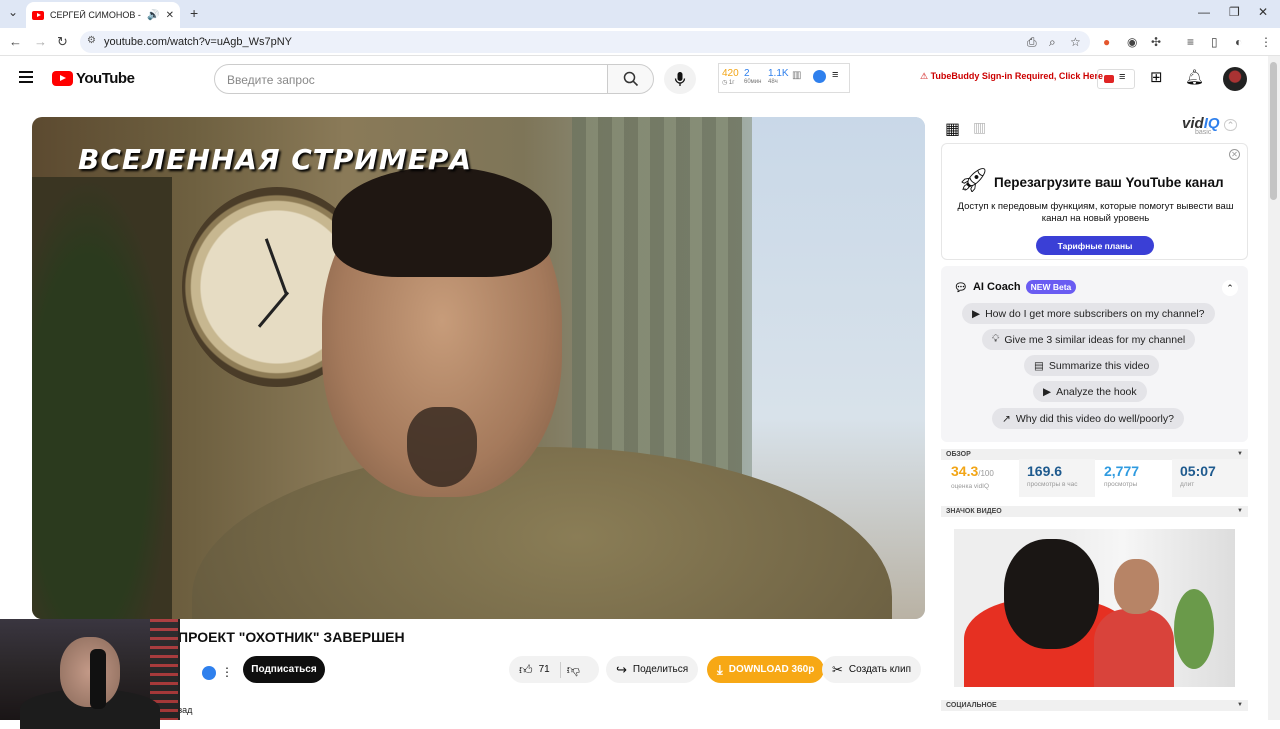 The width and height of the screenshot is (1280, 729). Describe the element at coordinates (1134, 648) in the screenshot. I see `thumb-man-shirt` at that location.